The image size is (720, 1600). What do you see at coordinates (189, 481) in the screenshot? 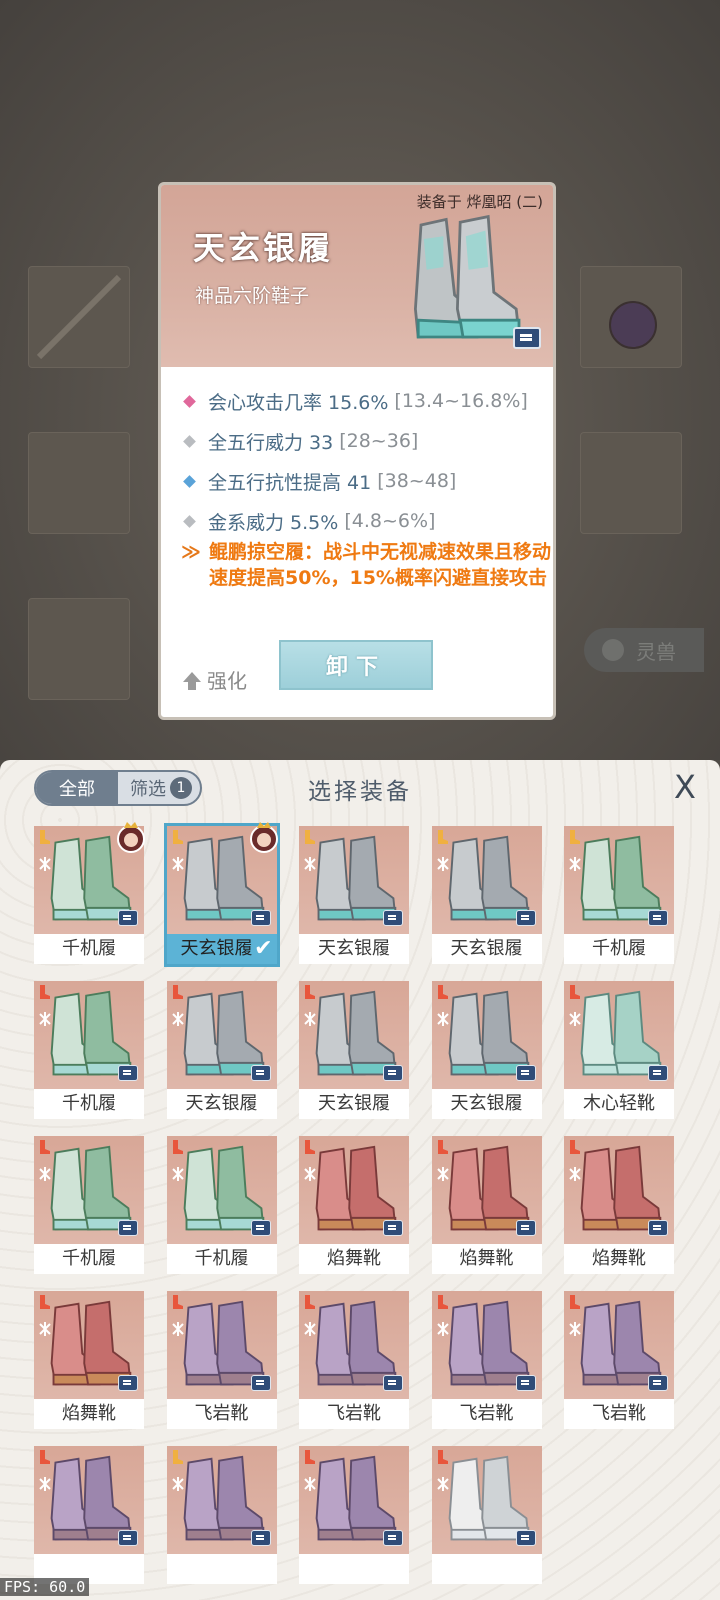
I see `diamond-blue-icon` at bounding box center [189, 481].